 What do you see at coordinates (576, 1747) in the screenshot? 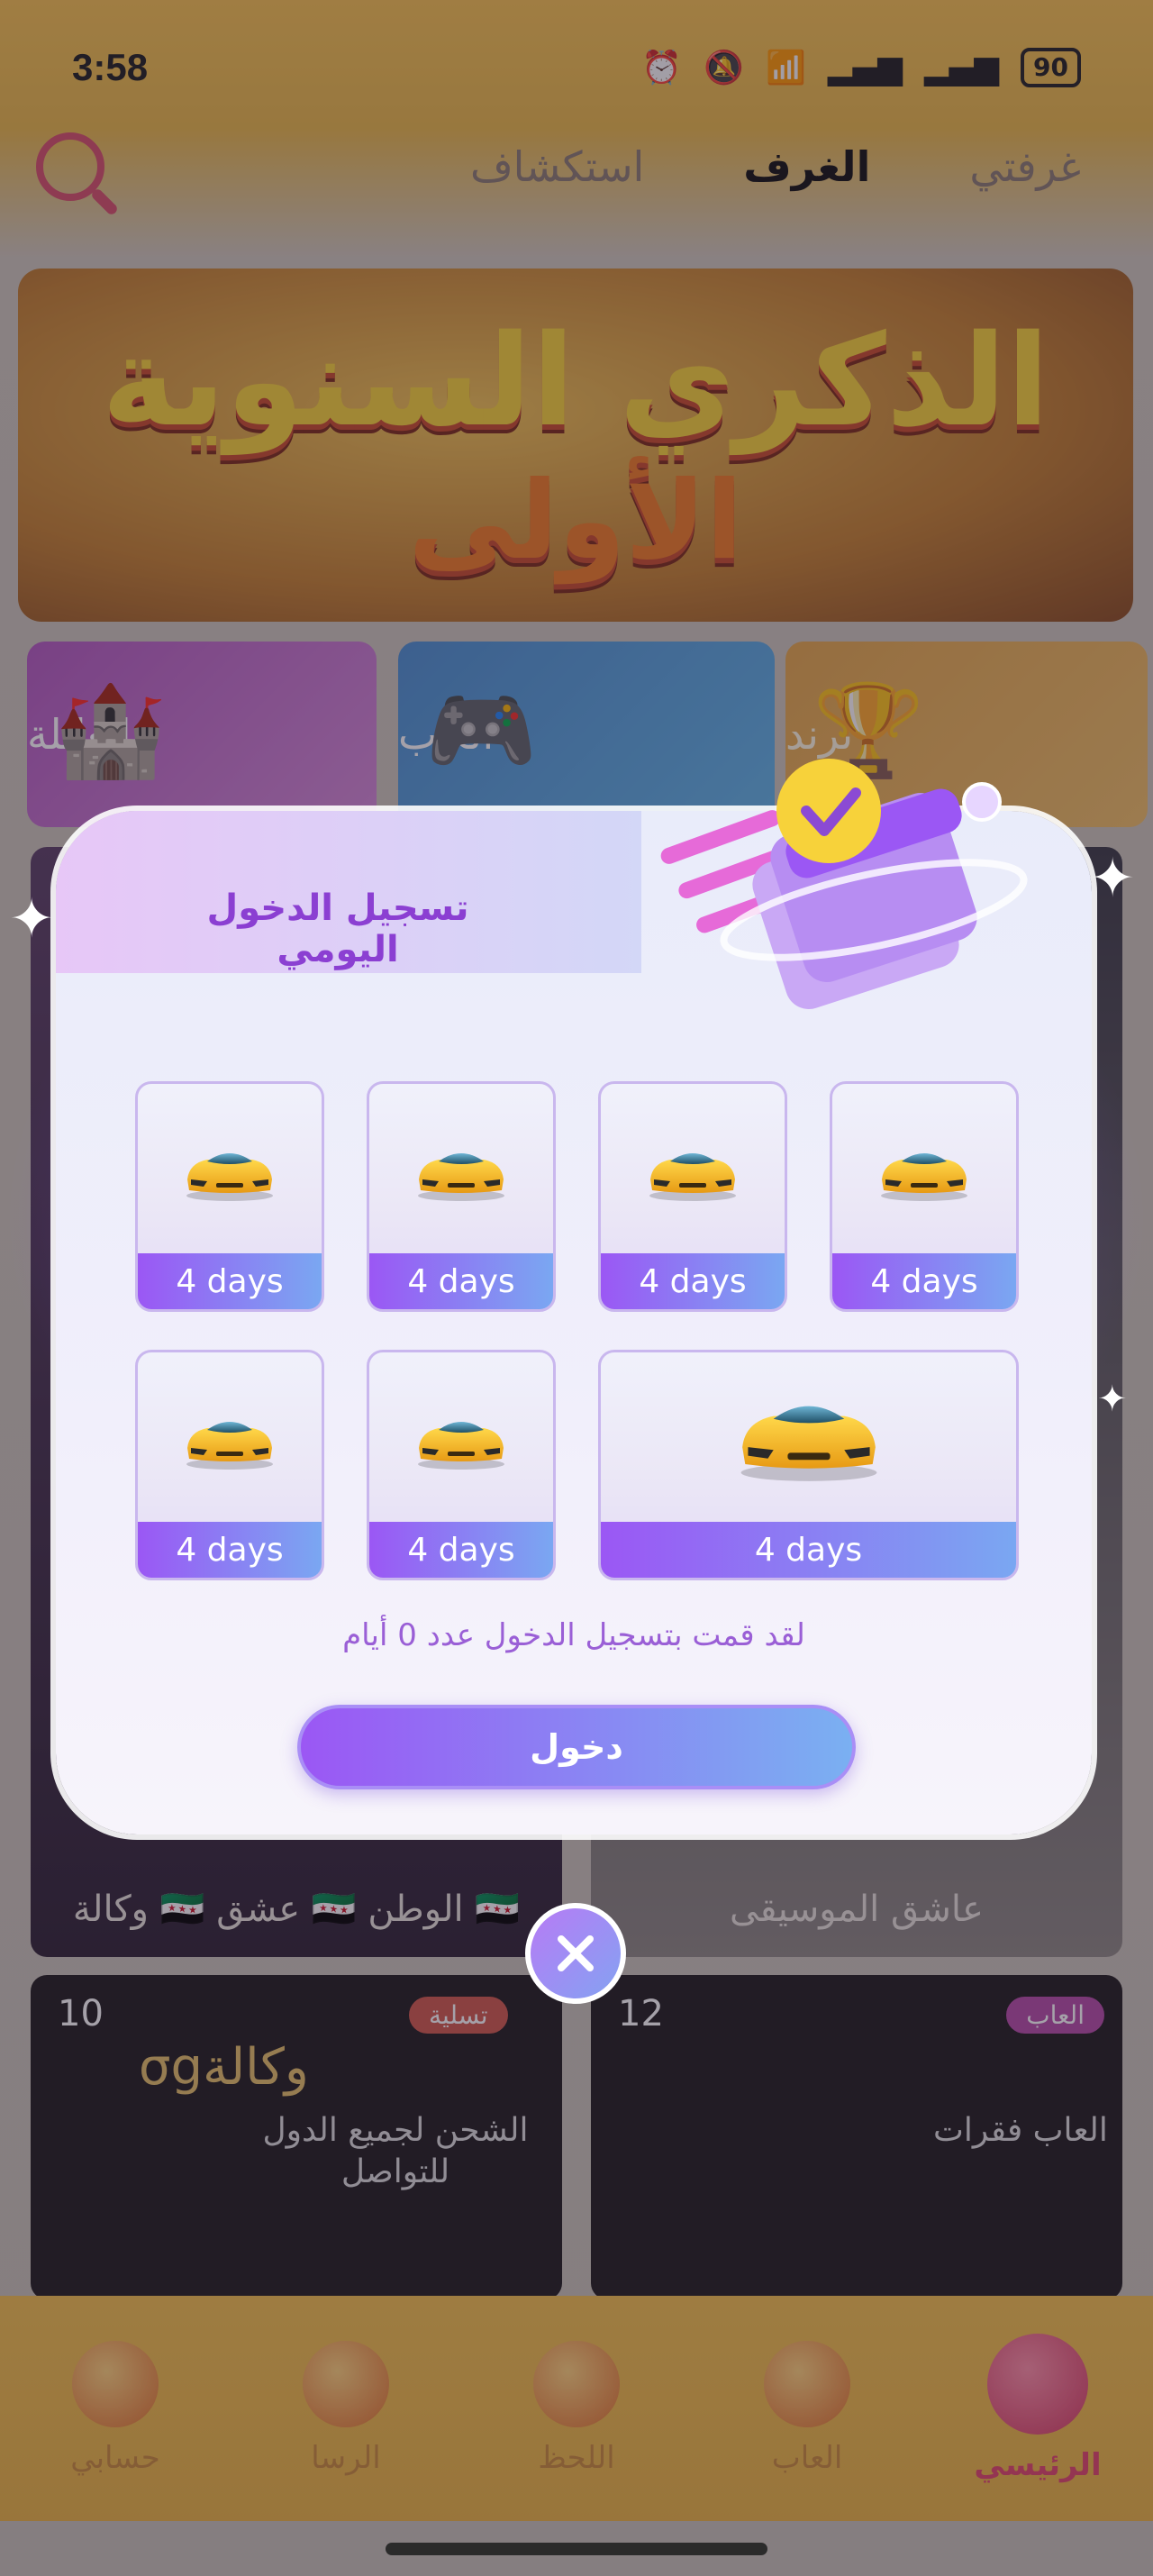
I see `checkin-button: دخول` at bounding box center [576, 1747].